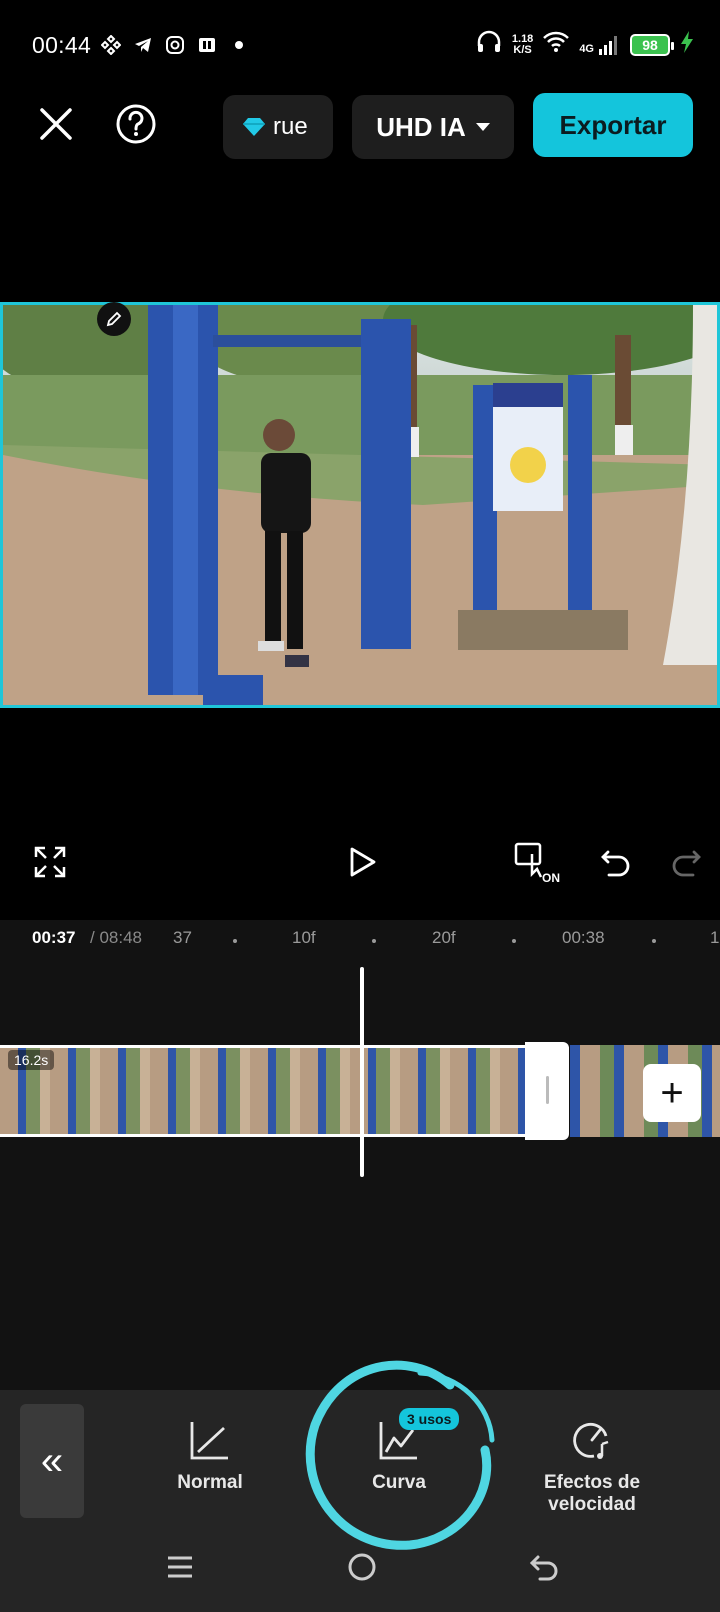  What do you see at coordinates (556, 44) in the screenshot?
I see `wifi-icon` at bounding box center [556, 44].